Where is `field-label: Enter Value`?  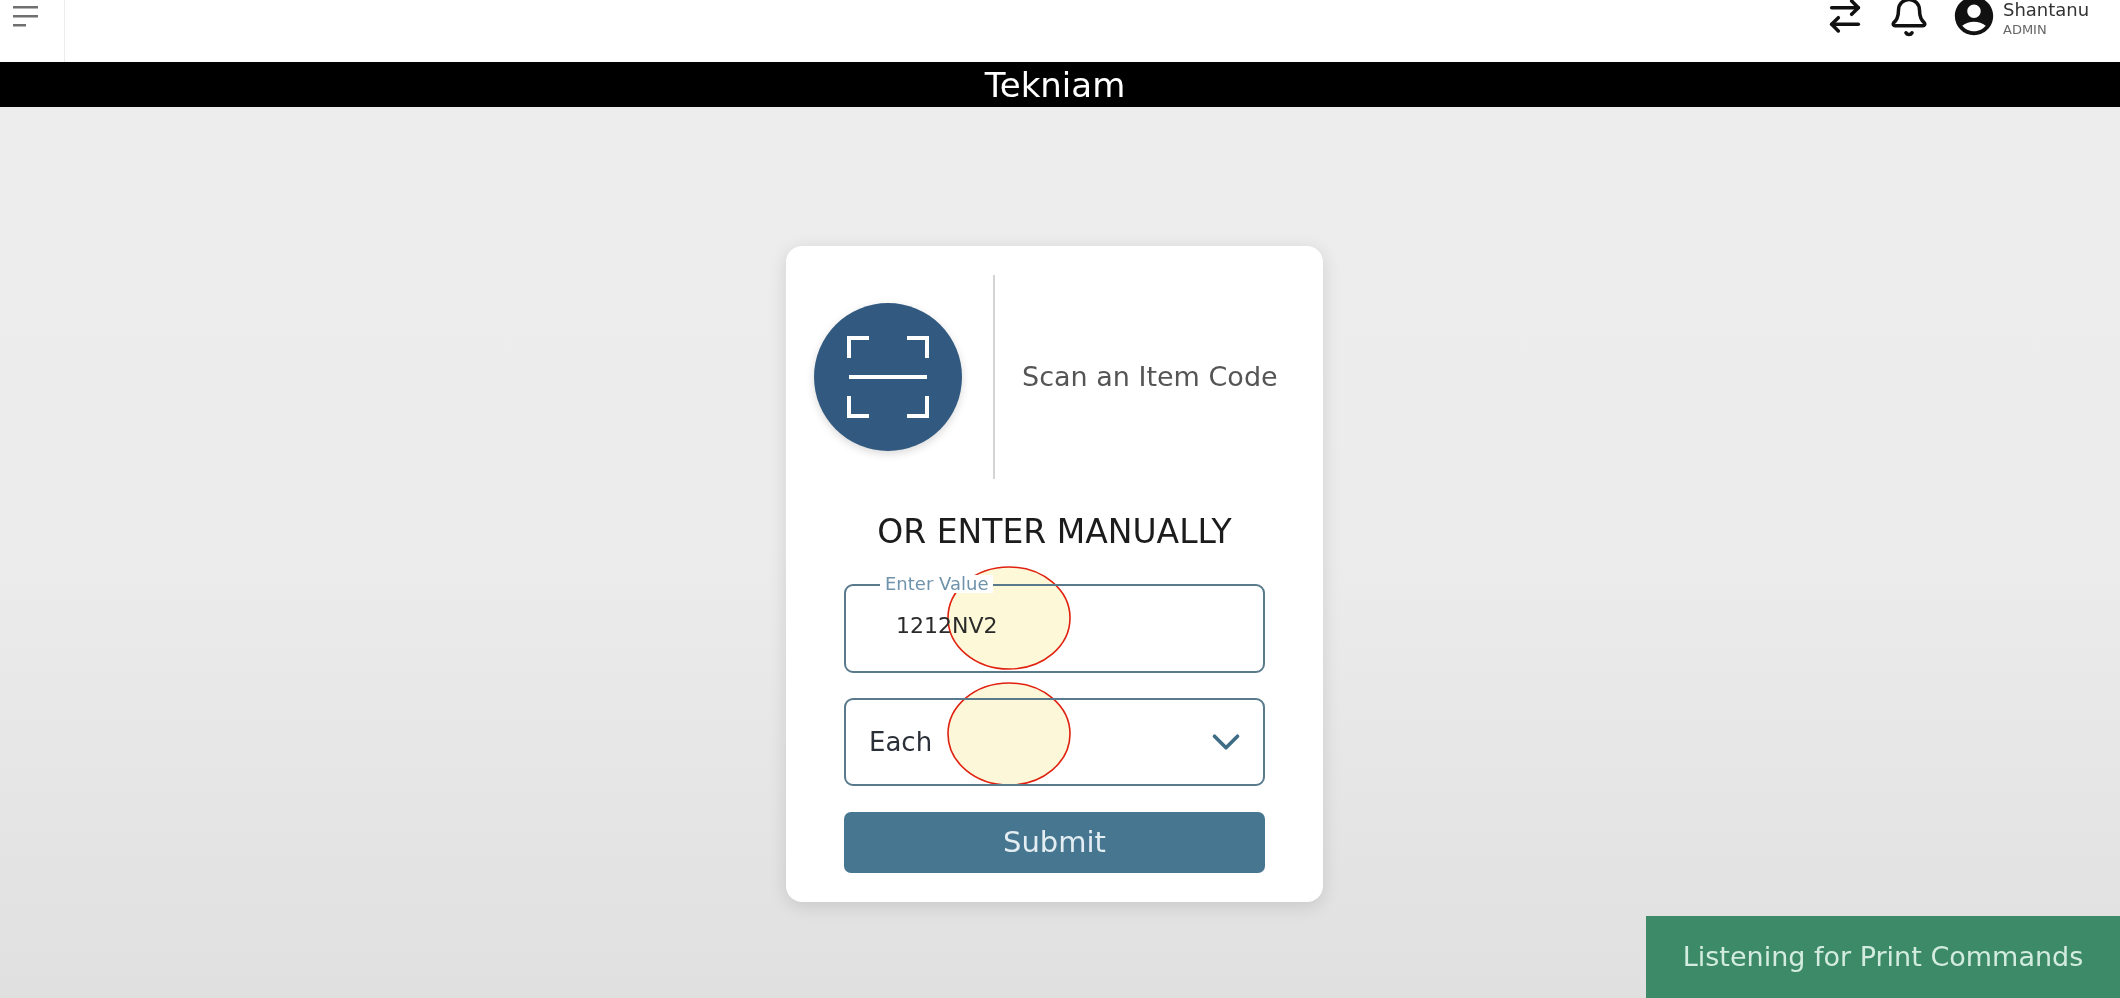 field-label: Enter Value is located at coordinates (937, 584).